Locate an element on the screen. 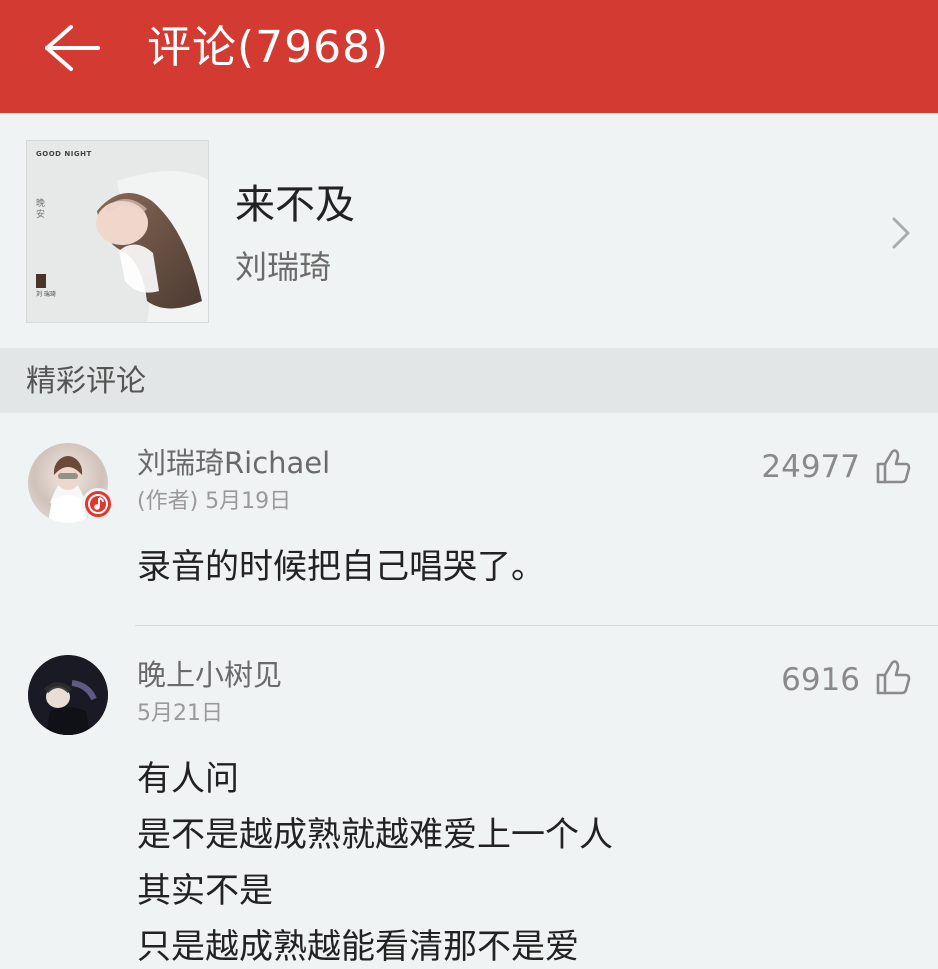 The height and width of the screenshot is (969, 938). divider is located at coordinates (536, 625).